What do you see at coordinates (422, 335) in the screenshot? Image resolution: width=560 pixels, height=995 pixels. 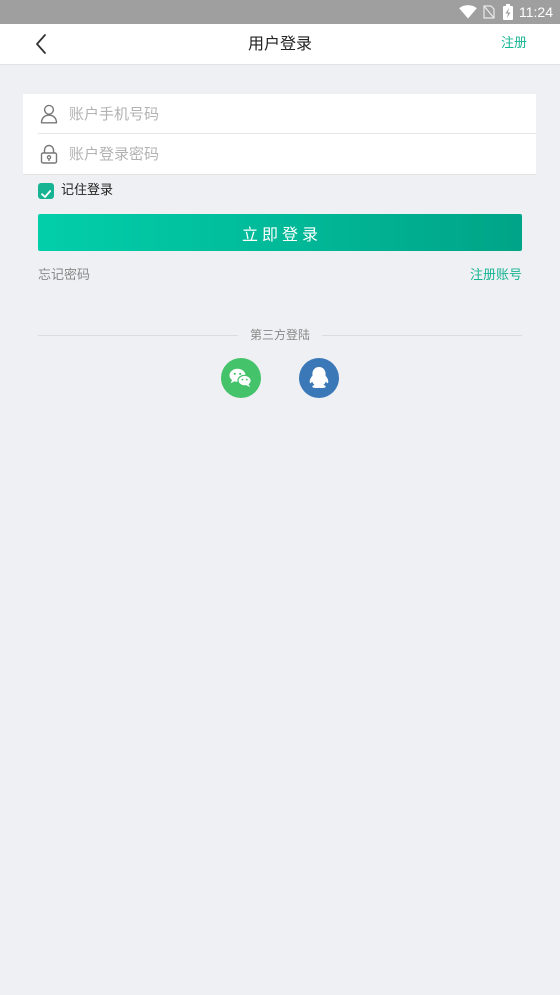 I see `divider-line-right` at bounding box center [422, 335].